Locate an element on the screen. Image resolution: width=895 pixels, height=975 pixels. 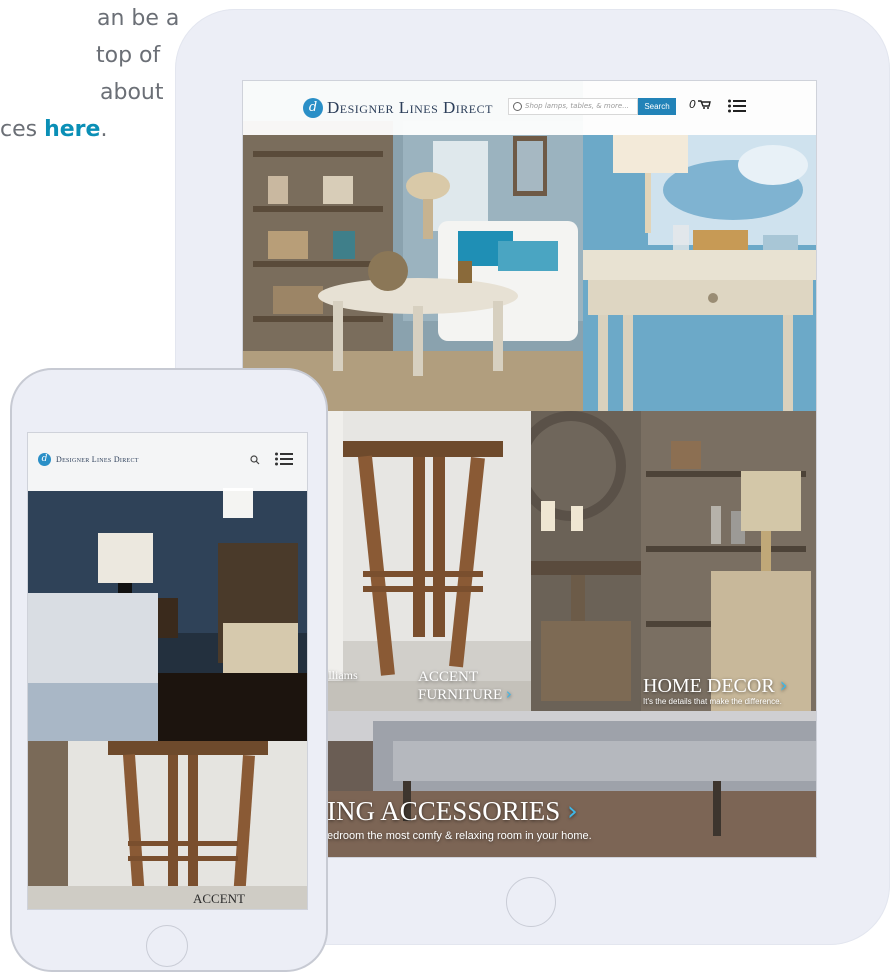
home-decor-panel is located at coordinates (673, 561).